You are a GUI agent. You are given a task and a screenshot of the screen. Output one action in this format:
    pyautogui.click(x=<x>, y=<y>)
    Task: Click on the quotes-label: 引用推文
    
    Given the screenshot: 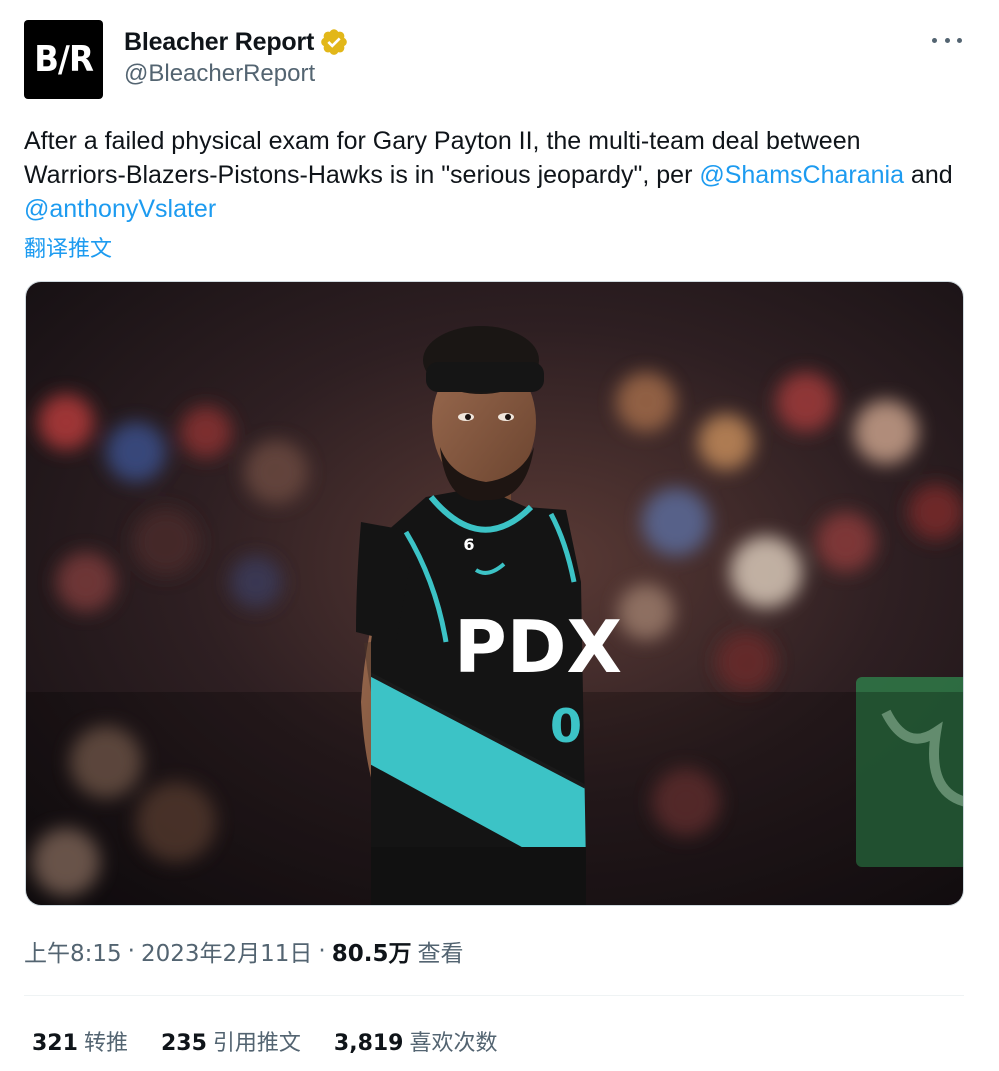 What is the action you would take?
    pyautogui.click(x=256, y=1043)
    